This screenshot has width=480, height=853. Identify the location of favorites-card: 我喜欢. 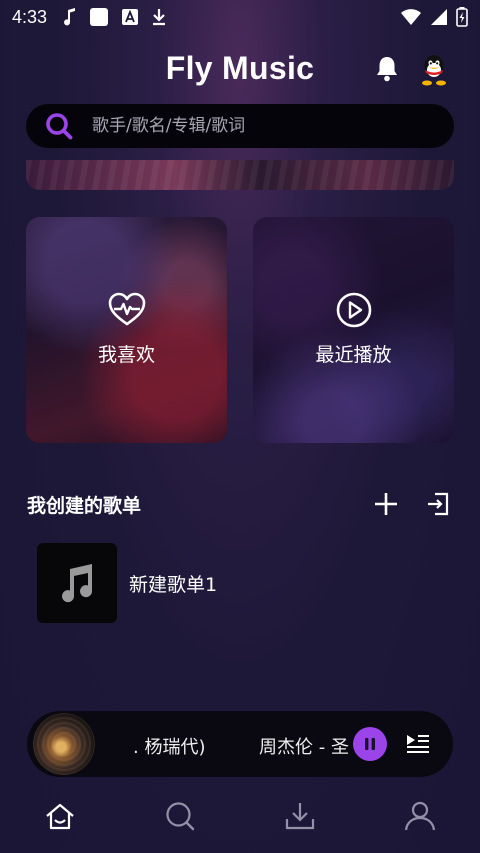
(126, 330).